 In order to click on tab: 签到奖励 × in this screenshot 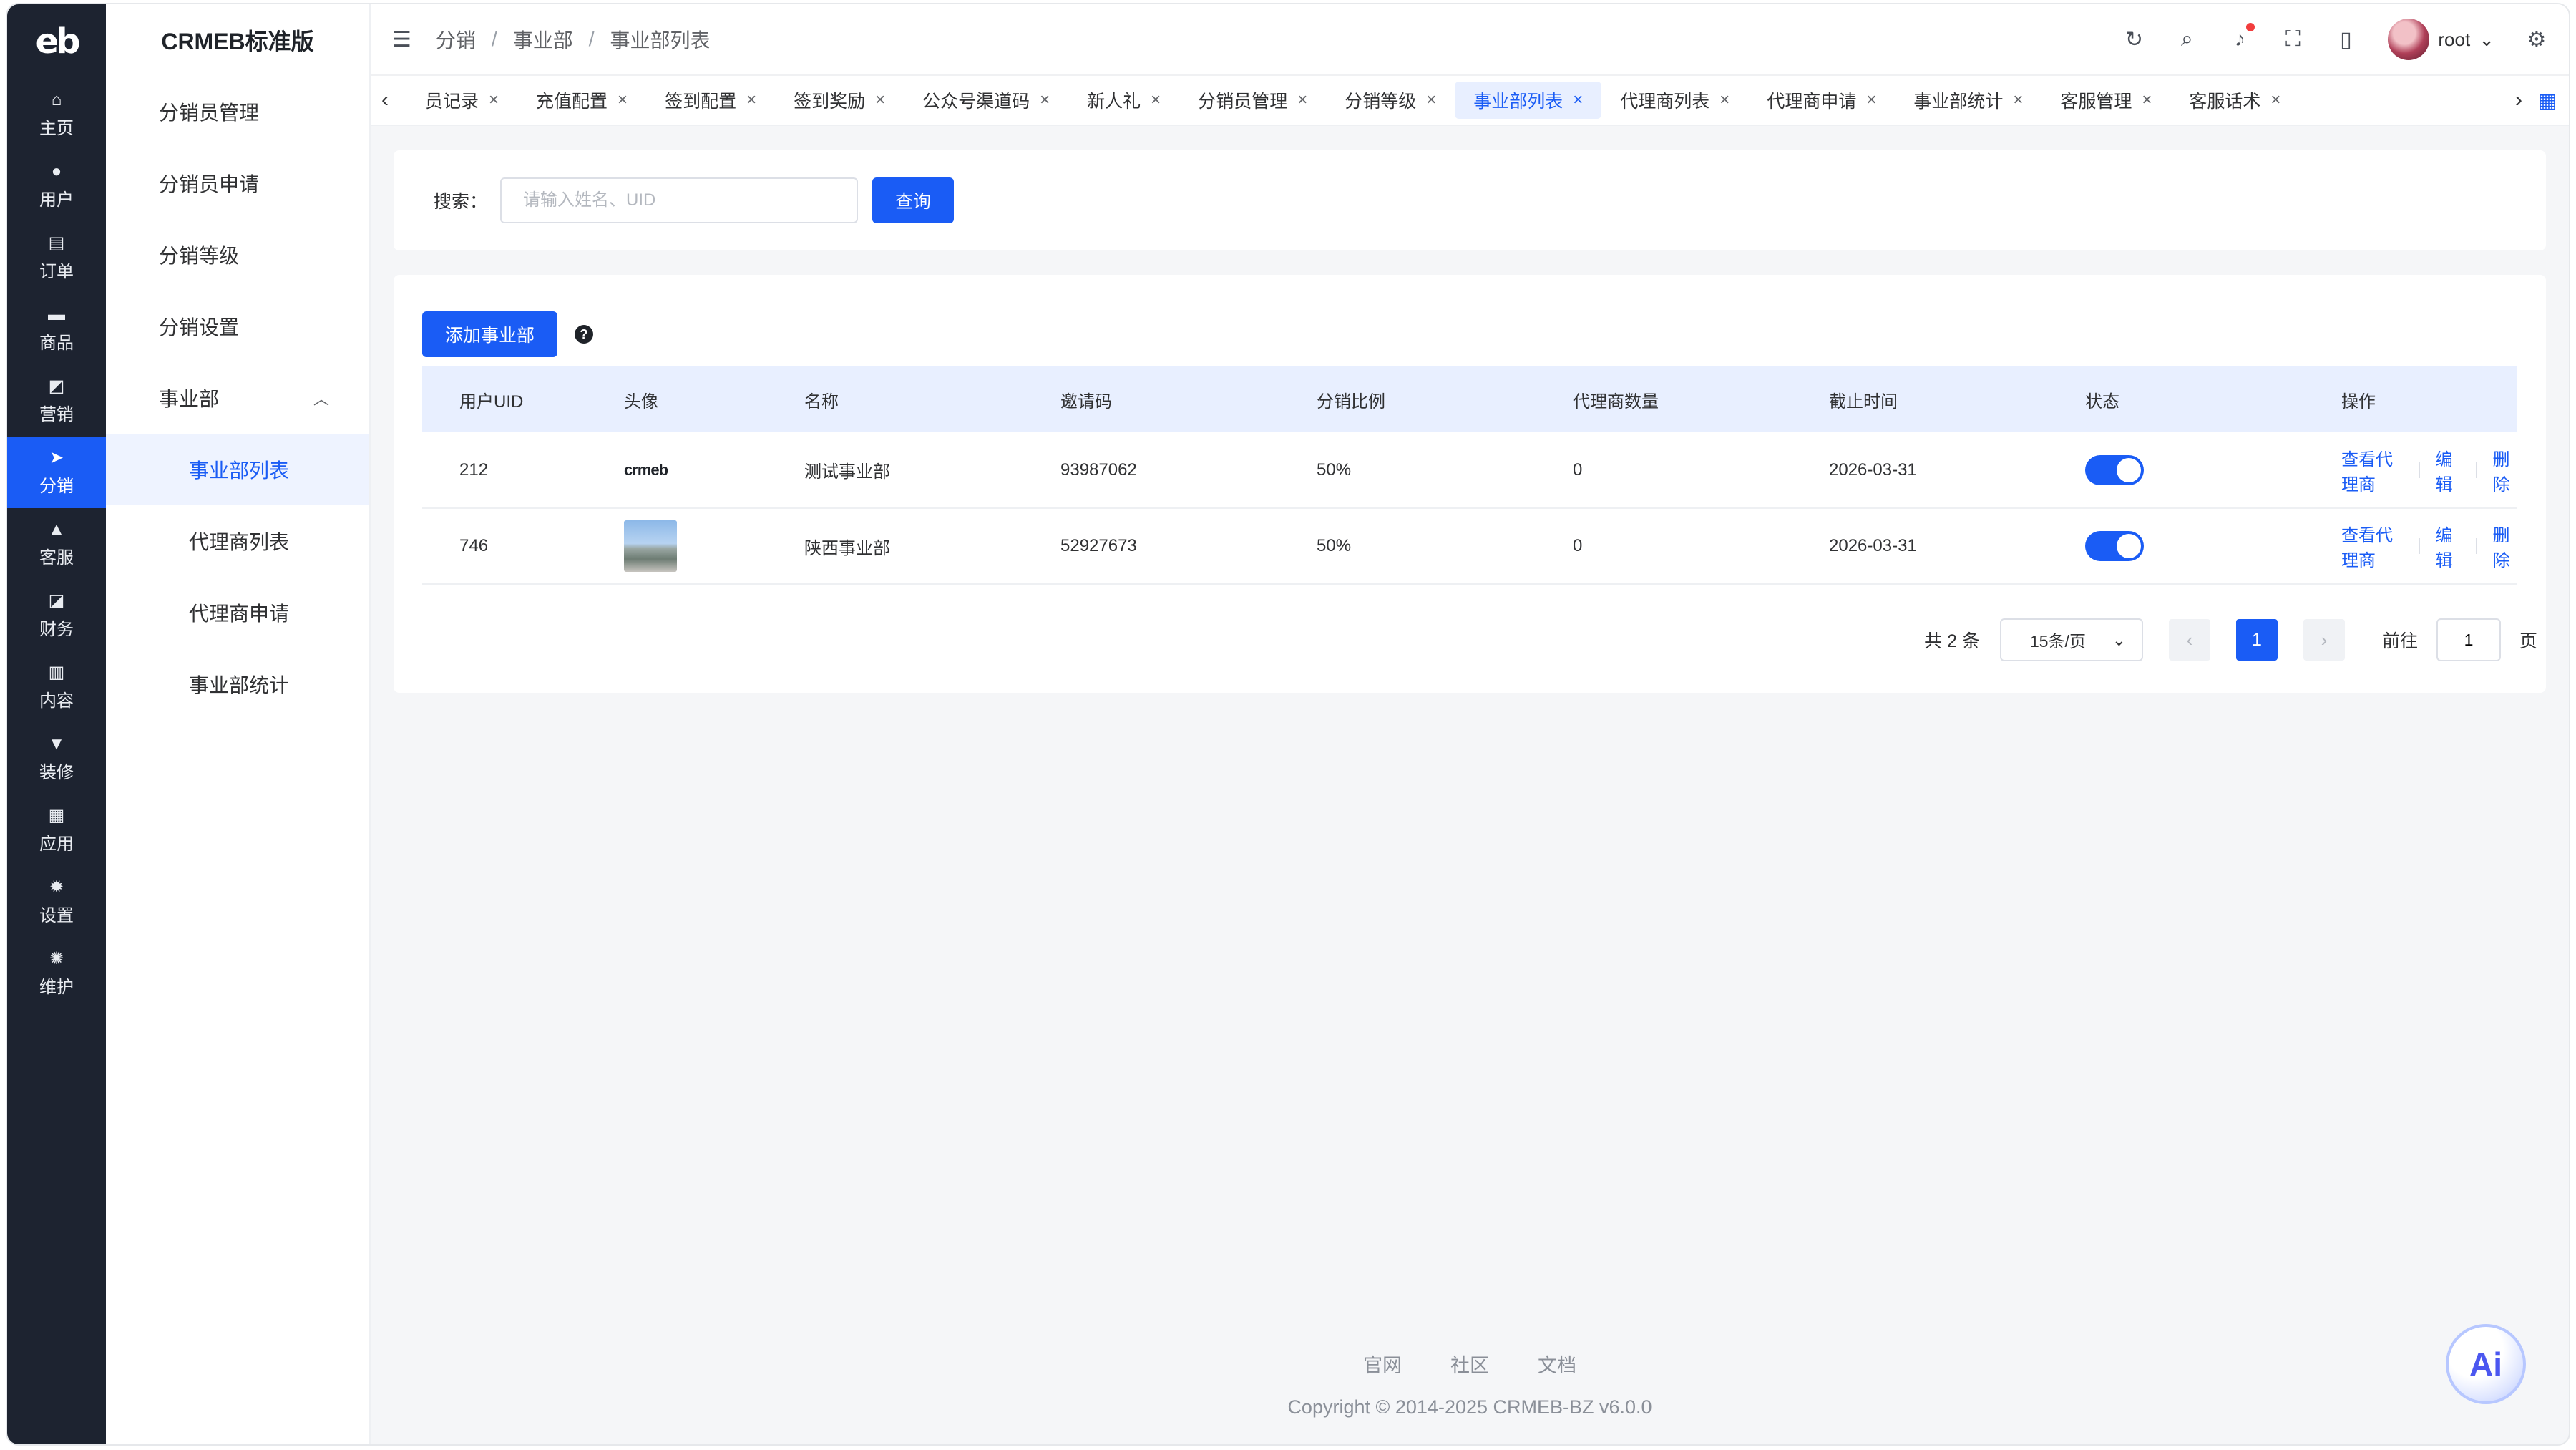, I will do `click(839, 100)`.